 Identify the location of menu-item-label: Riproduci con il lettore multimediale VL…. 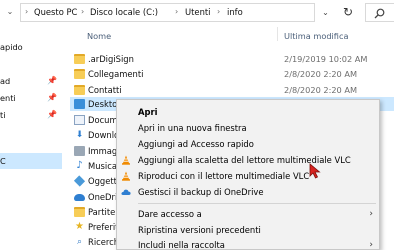
(224, 176).